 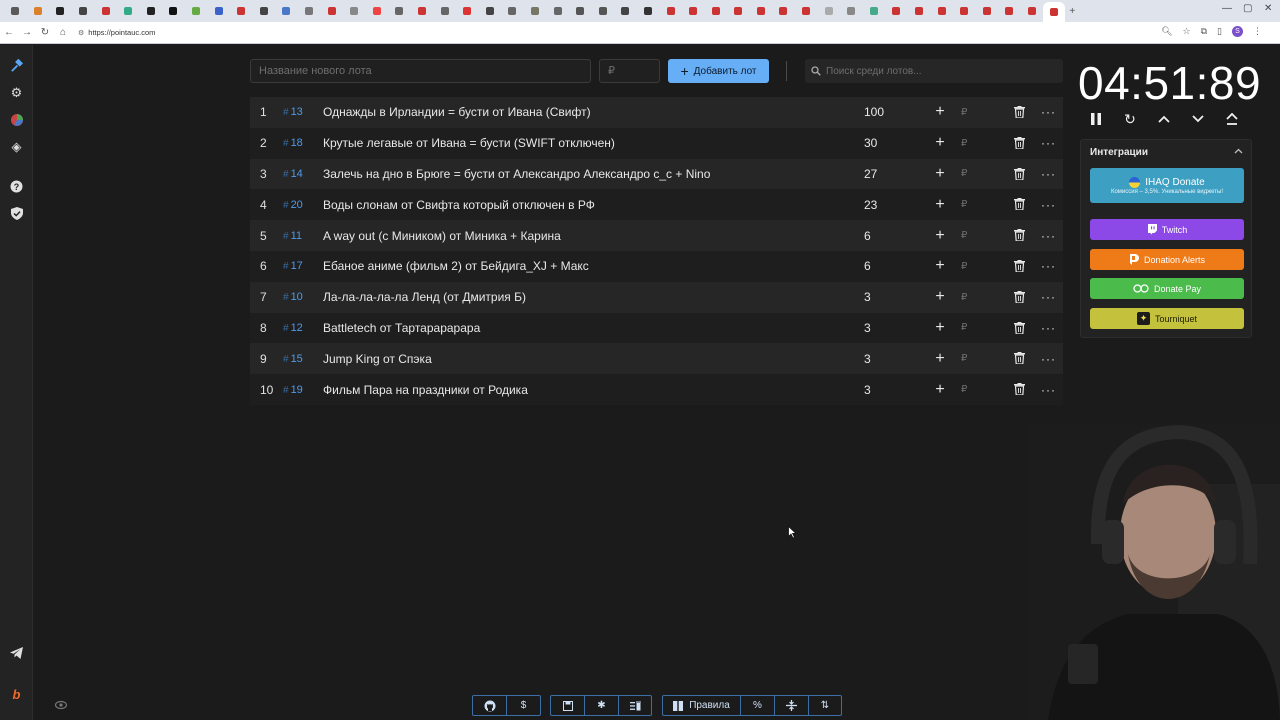 I want to click on lot-id-link: #14, so click(x=293, y=174).